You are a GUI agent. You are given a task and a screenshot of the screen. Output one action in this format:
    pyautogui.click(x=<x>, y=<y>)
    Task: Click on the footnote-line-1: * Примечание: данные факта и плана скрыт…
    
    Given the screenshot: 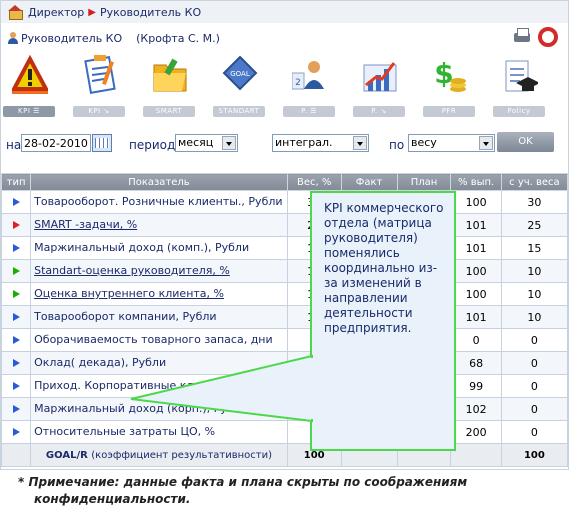 What is the action you would take?
    pyautogui.click(x=243, y=482)
    